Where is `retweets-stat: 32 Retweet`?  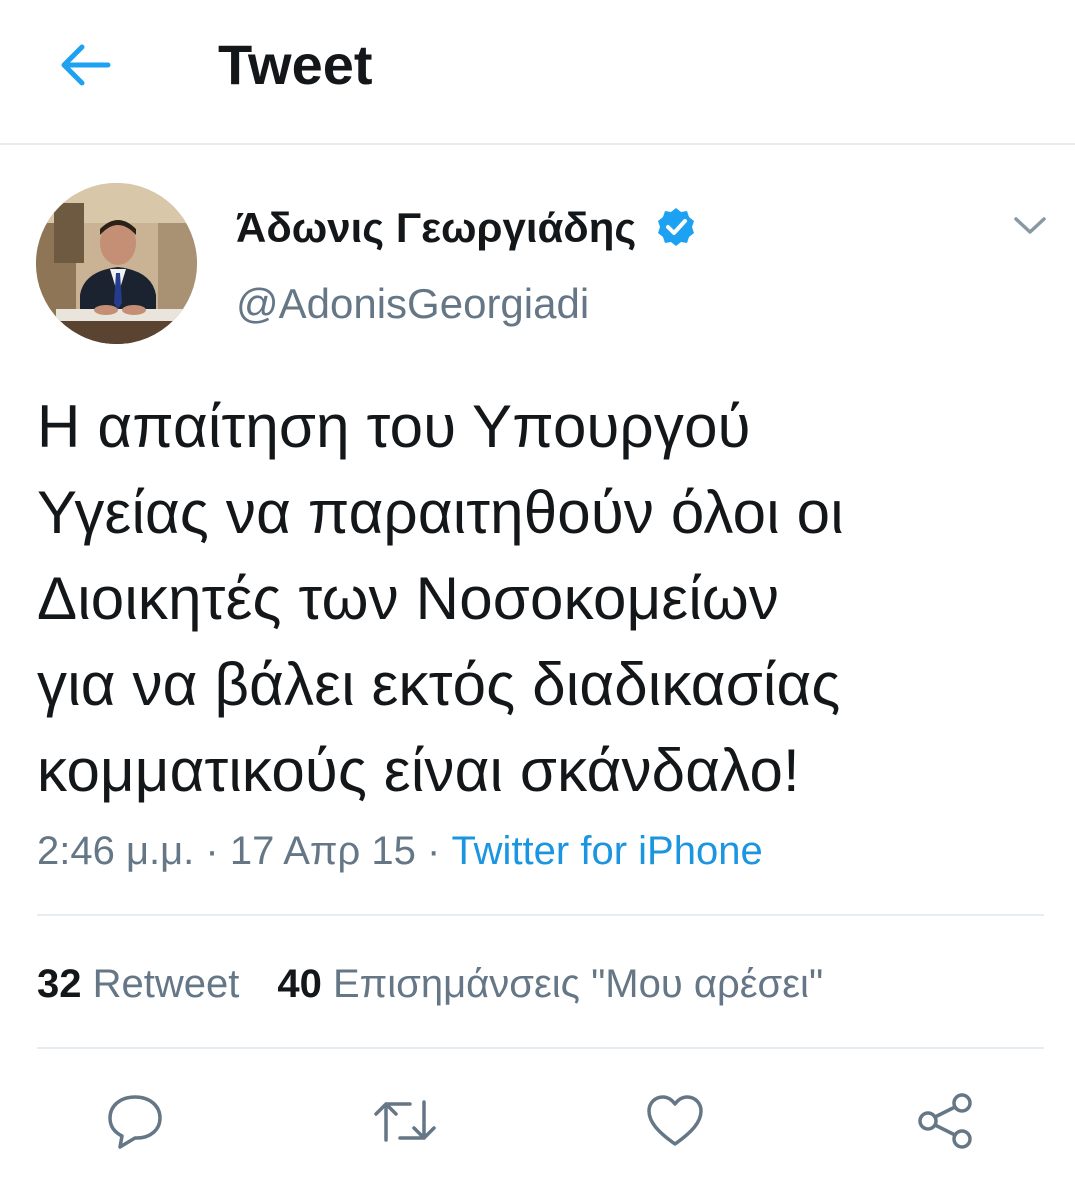
retweets-stat: 32 Retweet is located at coordinates (138, 984).